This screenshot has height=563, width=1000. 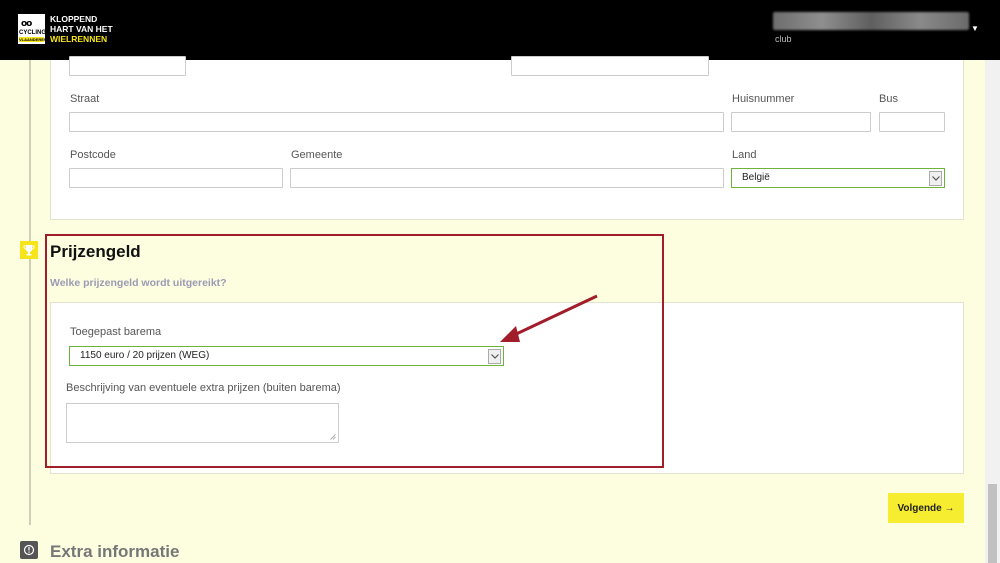 What do you see at coordinates (744, 155) in the screenshot?
I see `country-label: Land` at bounding box center [744, 155].